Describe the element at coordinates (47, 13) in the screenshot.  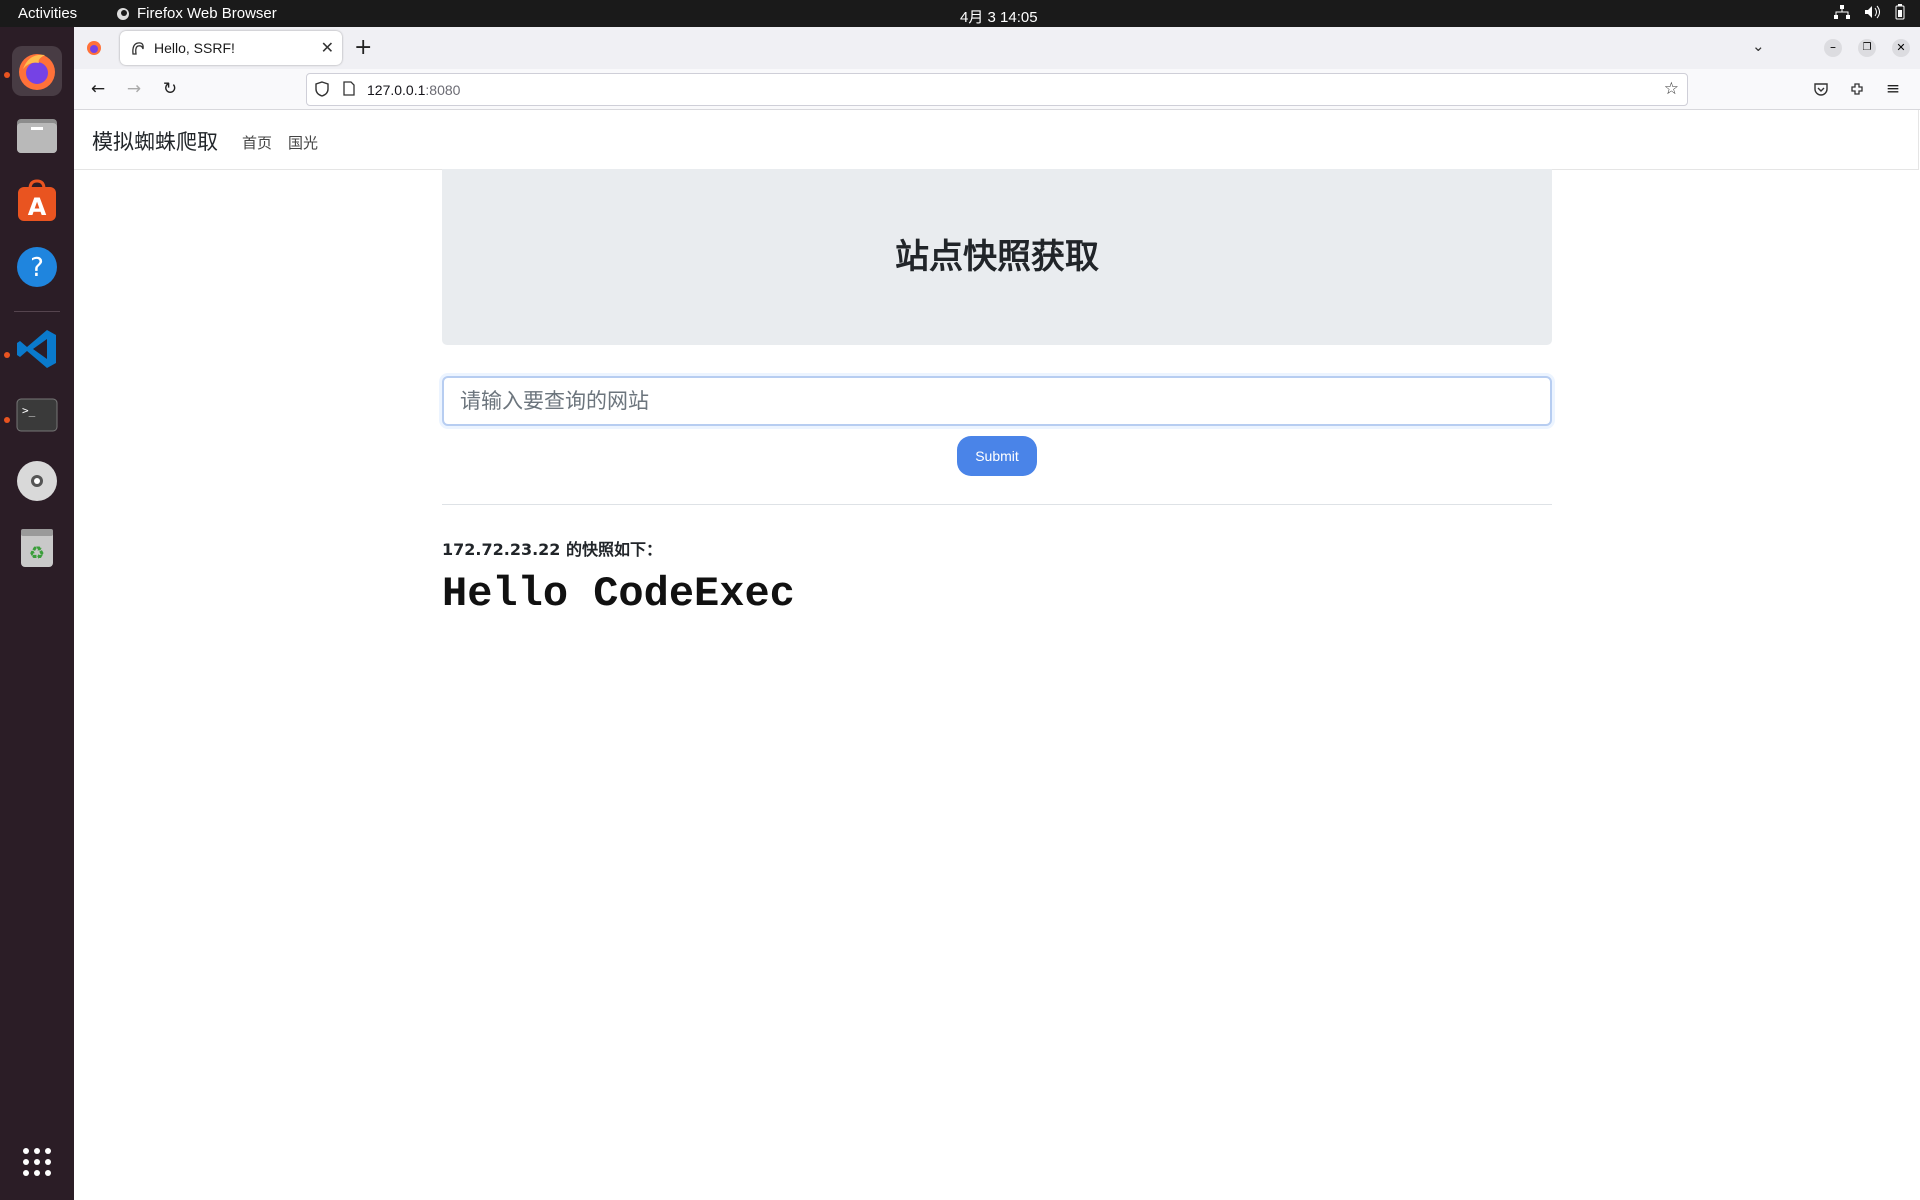
I see `activities-button: Activities` at that location.